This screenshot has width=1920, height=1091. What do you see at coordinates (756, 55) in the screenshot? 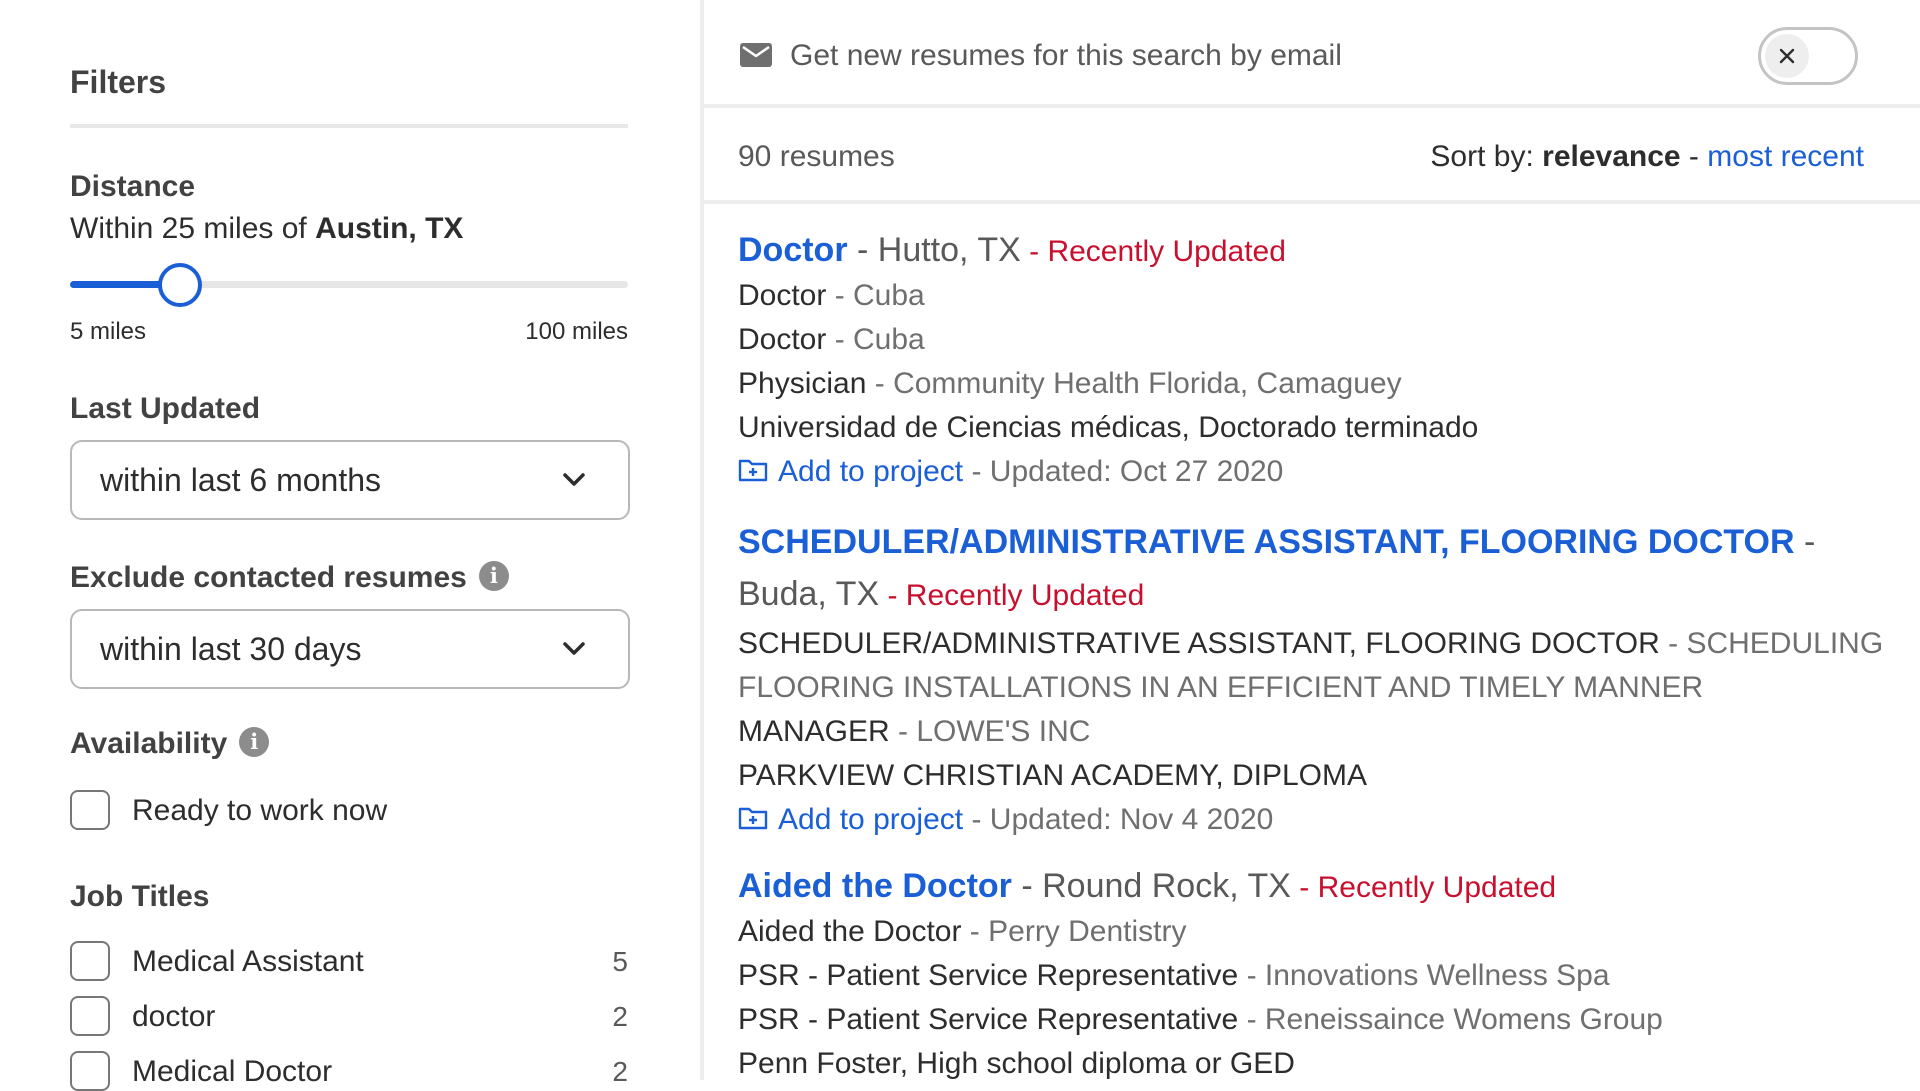
I see `mail-icon` at bounding box center [756, 55].